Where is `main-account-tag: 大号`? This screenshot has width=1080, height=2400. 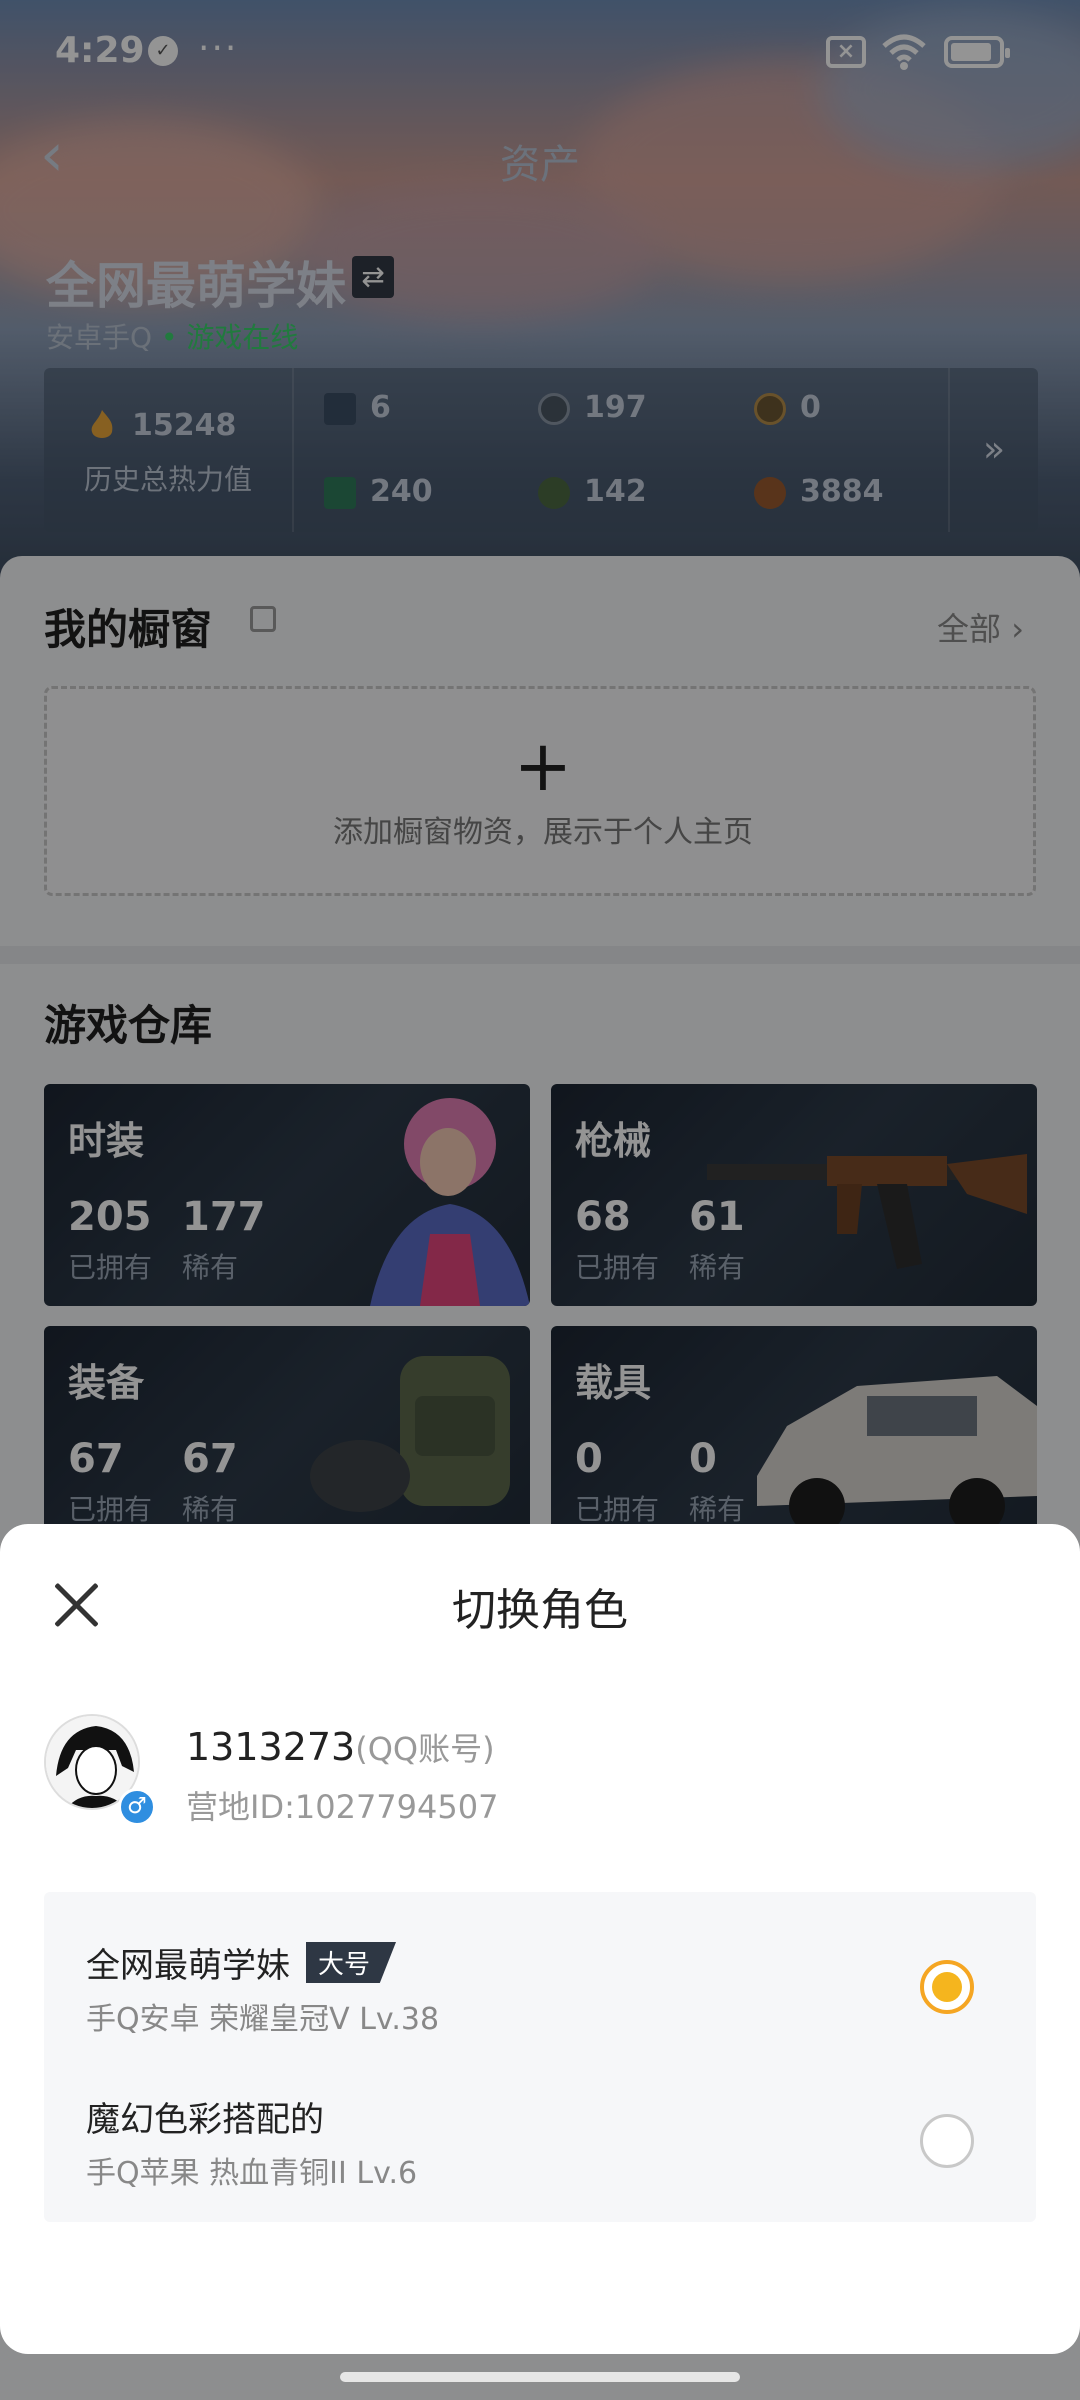 main-account-tag: 大号 is located at coordinates (351, 1962).